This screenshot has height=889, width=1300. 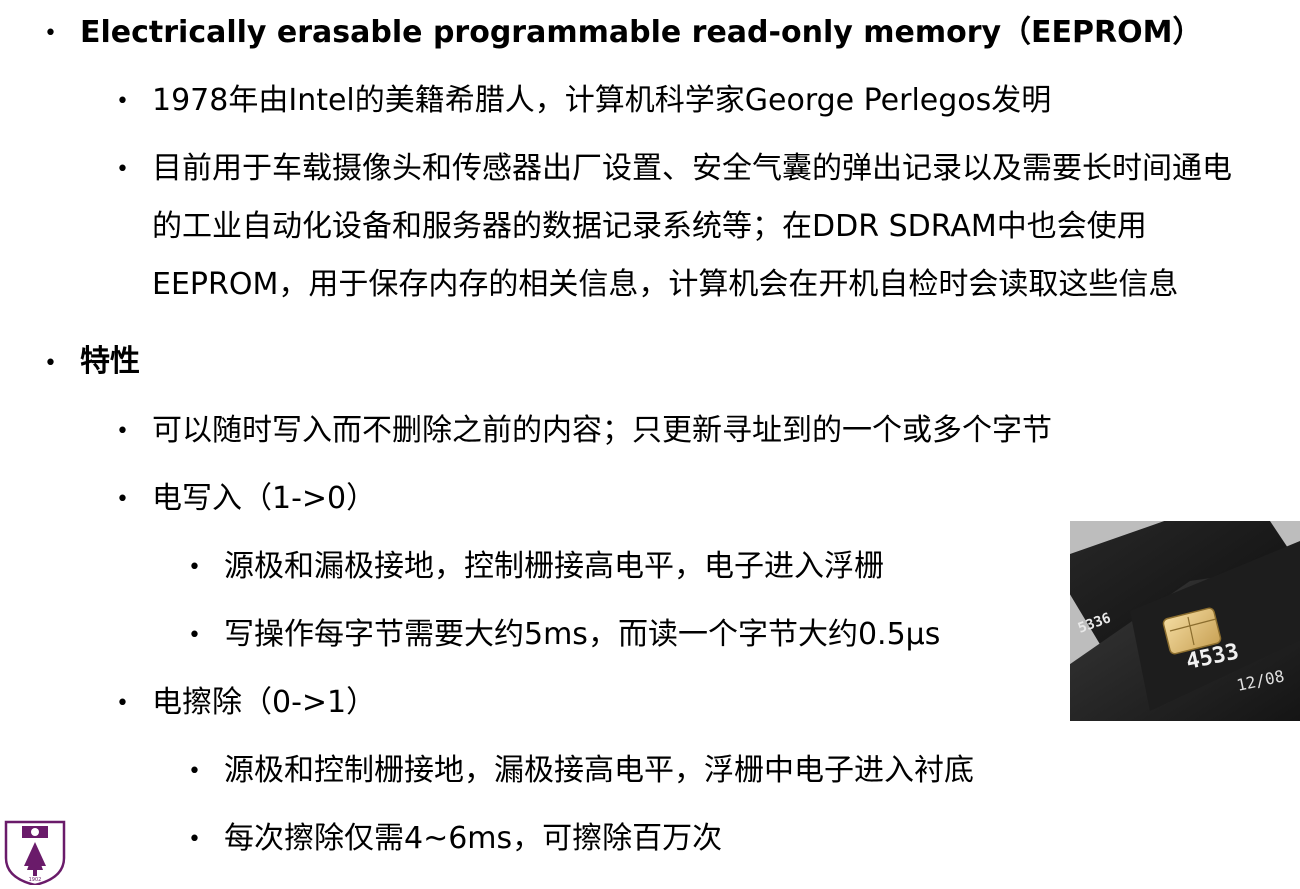 I want to click on smart-card-photo: 5336 4533 12/08, so click(x=1185, y=621).